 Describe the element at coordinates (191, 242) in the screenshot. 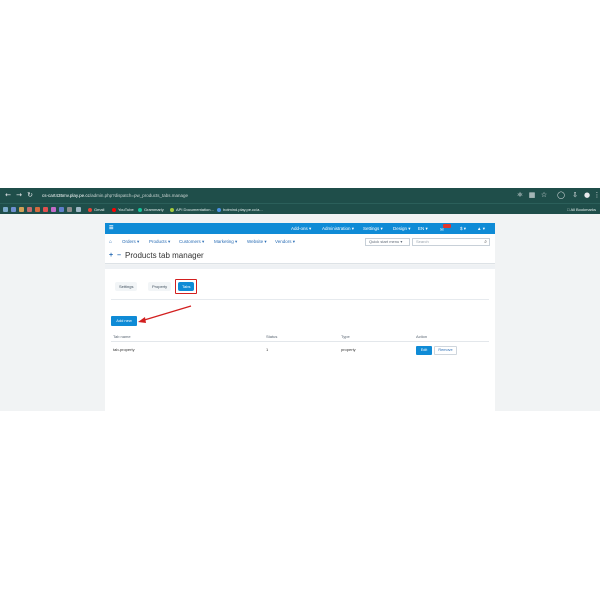

I see `nav-customers: Customers ▾` at that location.